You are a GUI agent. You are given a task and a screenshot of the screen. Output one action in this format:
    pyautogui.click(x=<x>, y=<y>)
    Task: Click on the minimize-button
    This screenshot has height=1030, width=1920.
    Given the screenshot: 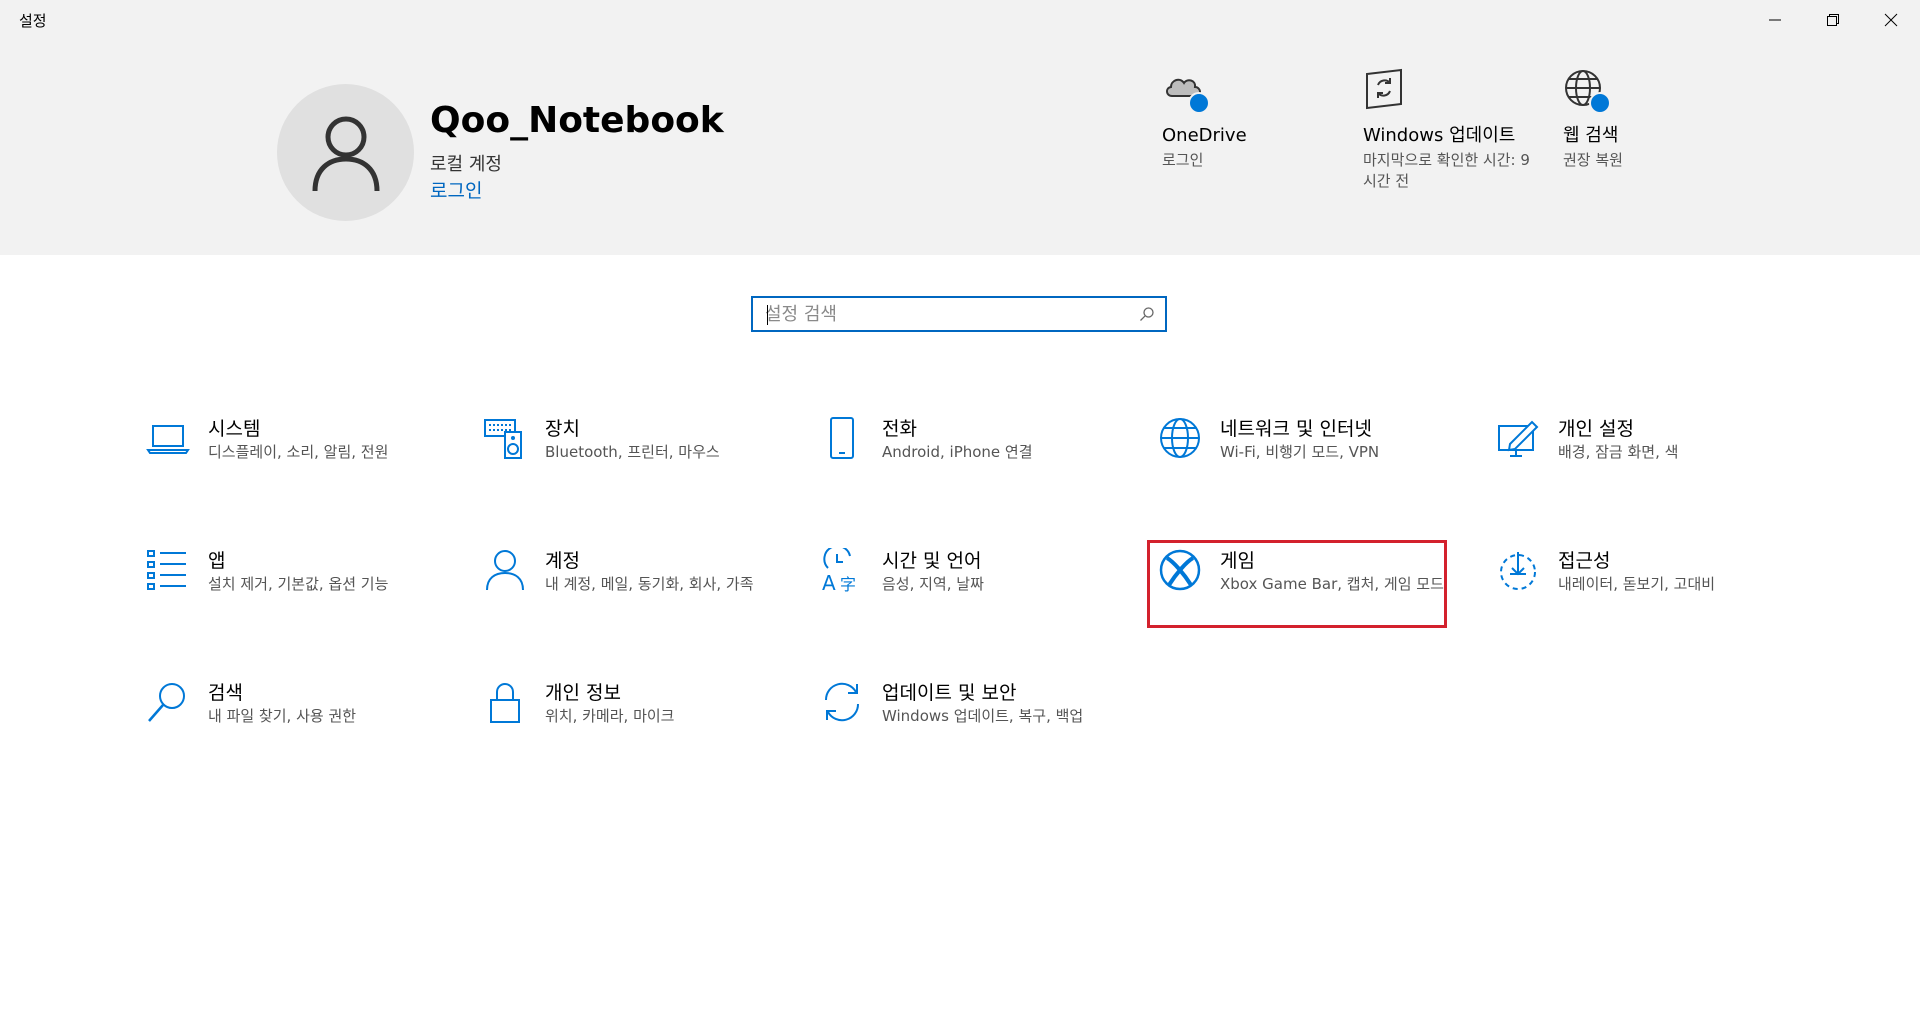 What is the action you would take?
    pyautogui.click(x=1775, y=20)
    